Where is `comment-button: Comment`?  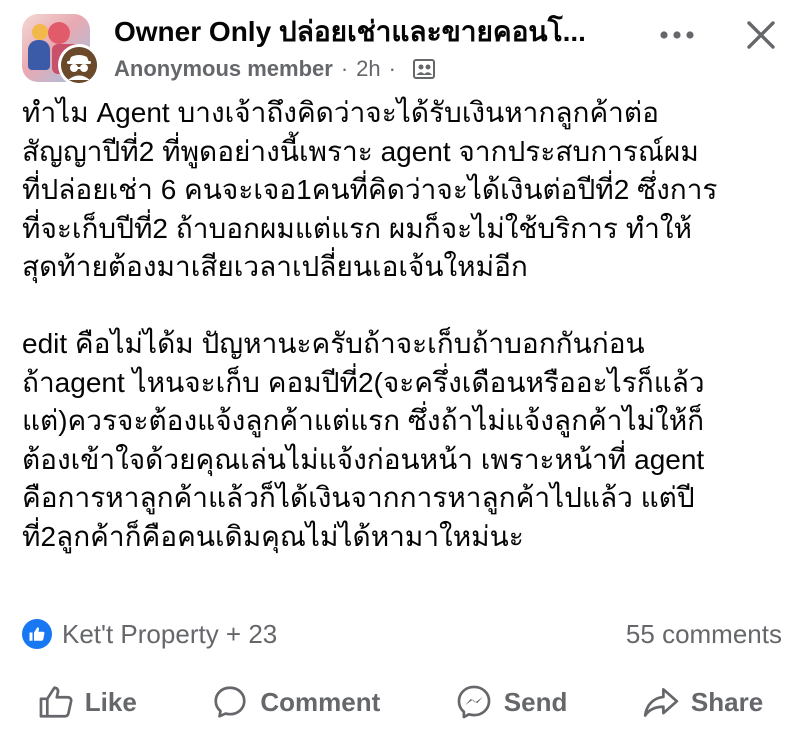
comment-button: Comment is located at coordinates (295, 702).